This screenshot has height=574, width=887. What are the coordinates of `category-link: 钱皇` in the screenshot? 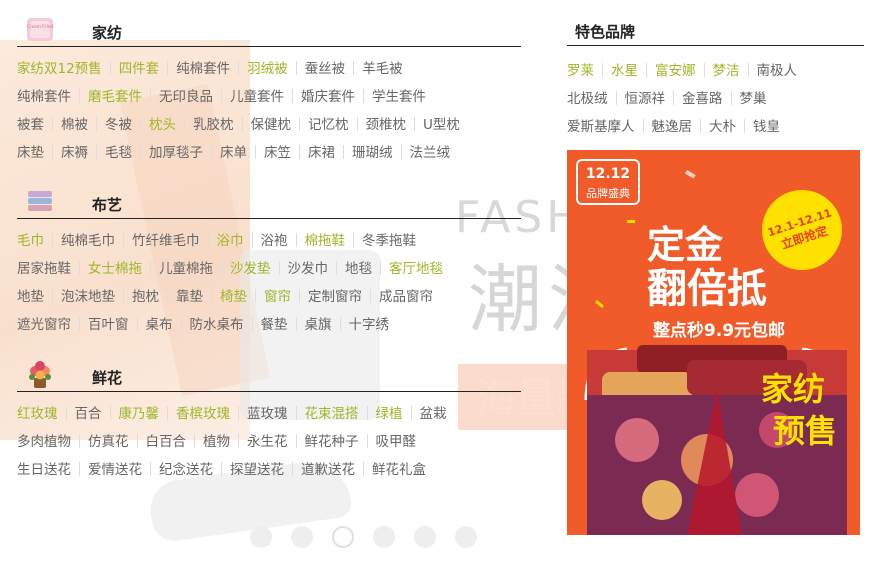 It's located at (766, 127).